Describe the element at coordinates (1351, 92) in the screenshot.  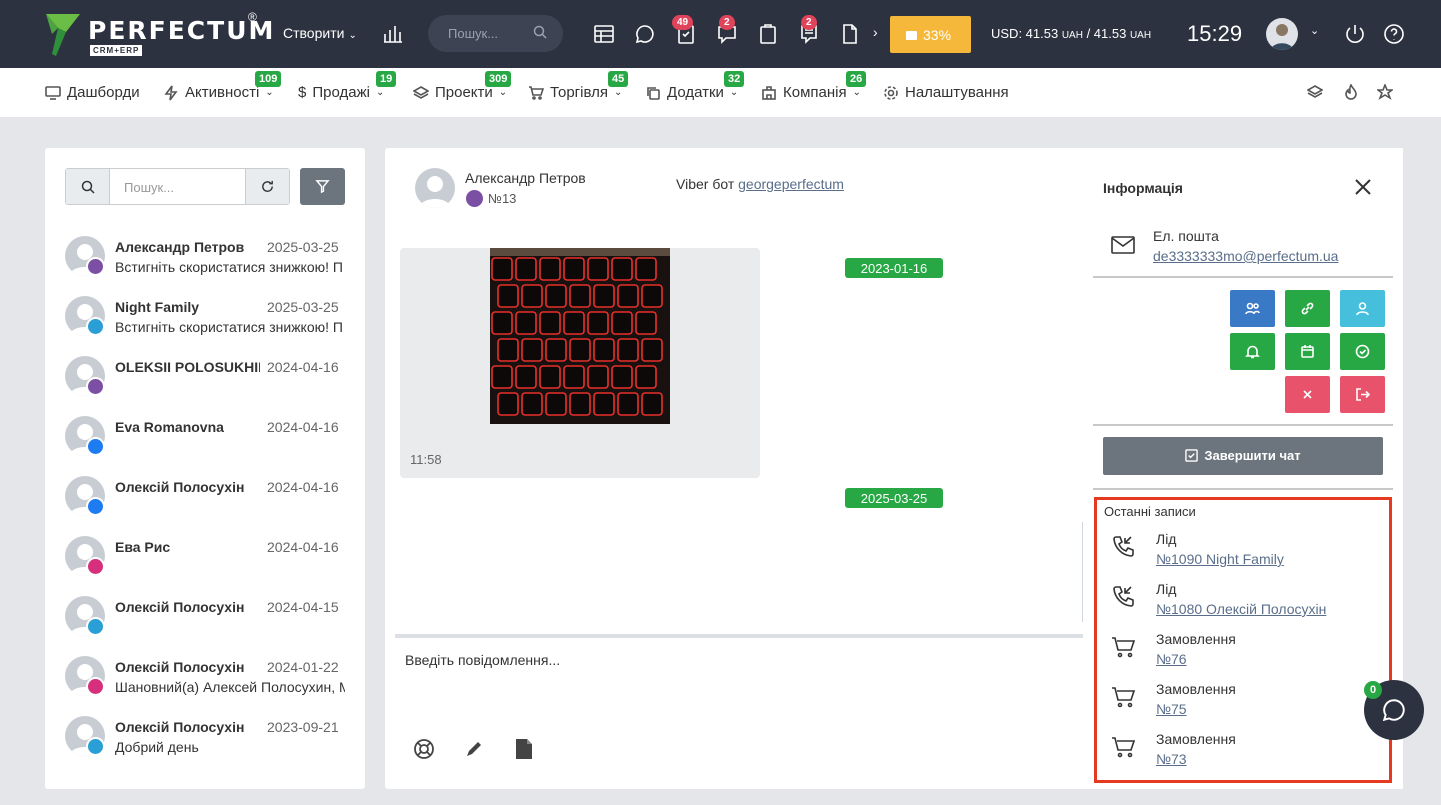
I see `fire-icon` at that location.